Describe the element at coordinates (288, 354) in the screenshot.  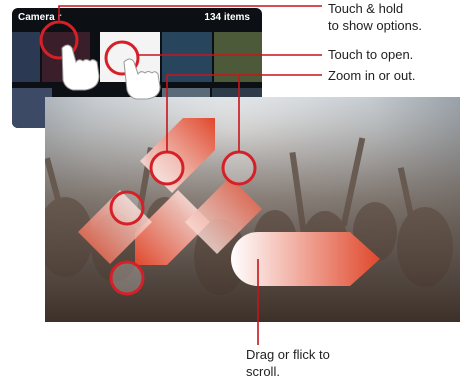
I see `callout-drag-line1: Drag or flick to` at that location.